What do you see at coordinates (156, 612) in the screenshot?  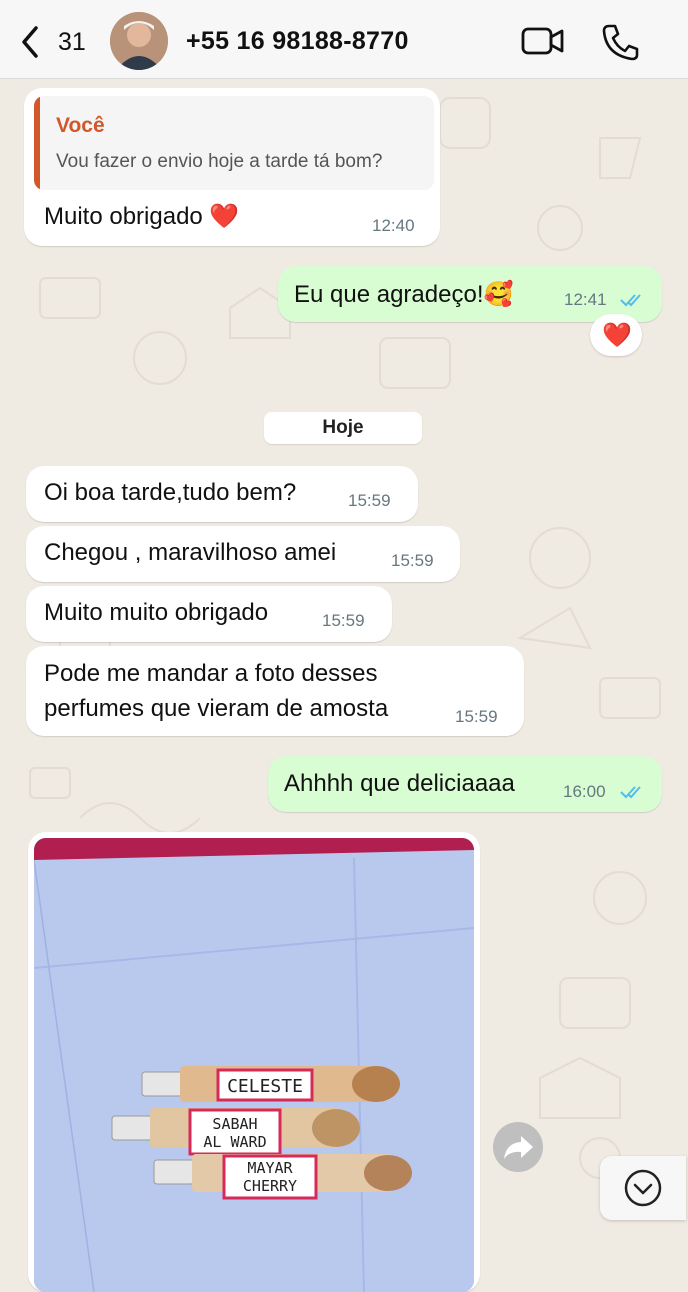 I see `message-text: Muito muito obrigado` at bounding box center [156, 612].